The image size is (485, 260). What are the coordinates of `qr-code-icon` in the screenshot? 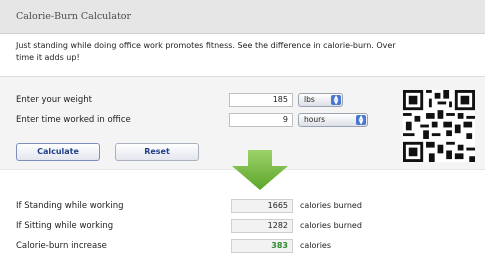 It's located at (439, 127).